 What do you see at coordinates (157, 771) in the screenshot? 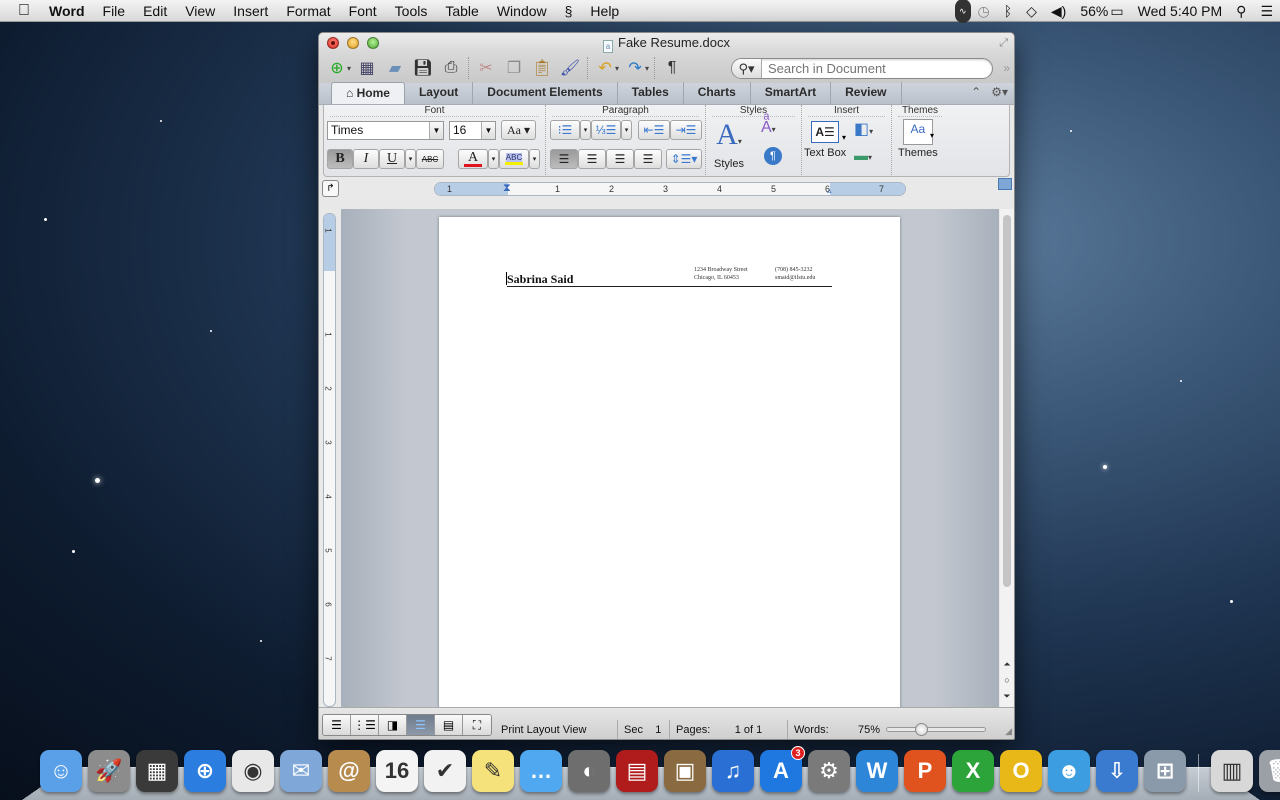
I see `dock-item-mission-control: ▦` at bounding box center [157, 771].